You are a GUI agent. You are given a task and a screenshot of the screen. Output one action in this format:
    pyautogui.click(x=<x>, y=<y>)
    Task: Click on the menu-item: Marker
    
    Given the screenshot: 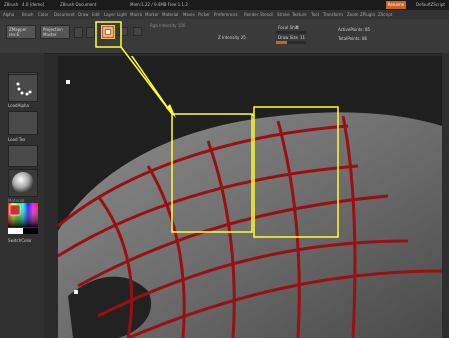 What is the action you would take?
    pyautogui.click(x=152, y=14)
    